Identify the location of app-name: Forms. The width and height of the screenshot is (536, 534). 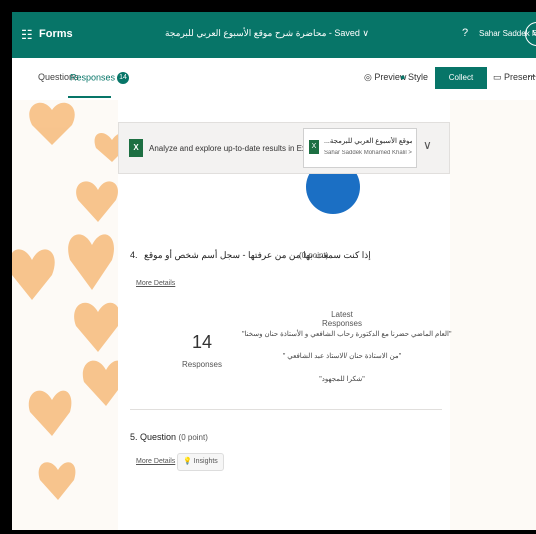
(56, 34).